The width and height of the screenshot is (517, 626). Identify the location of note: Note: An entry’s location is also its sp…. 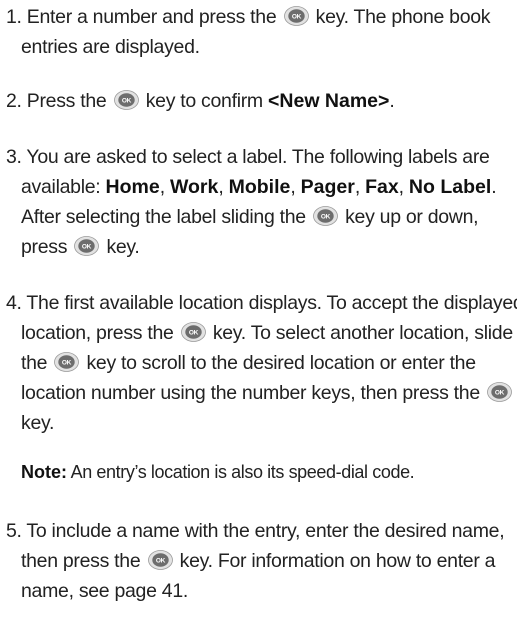
(268, 472).